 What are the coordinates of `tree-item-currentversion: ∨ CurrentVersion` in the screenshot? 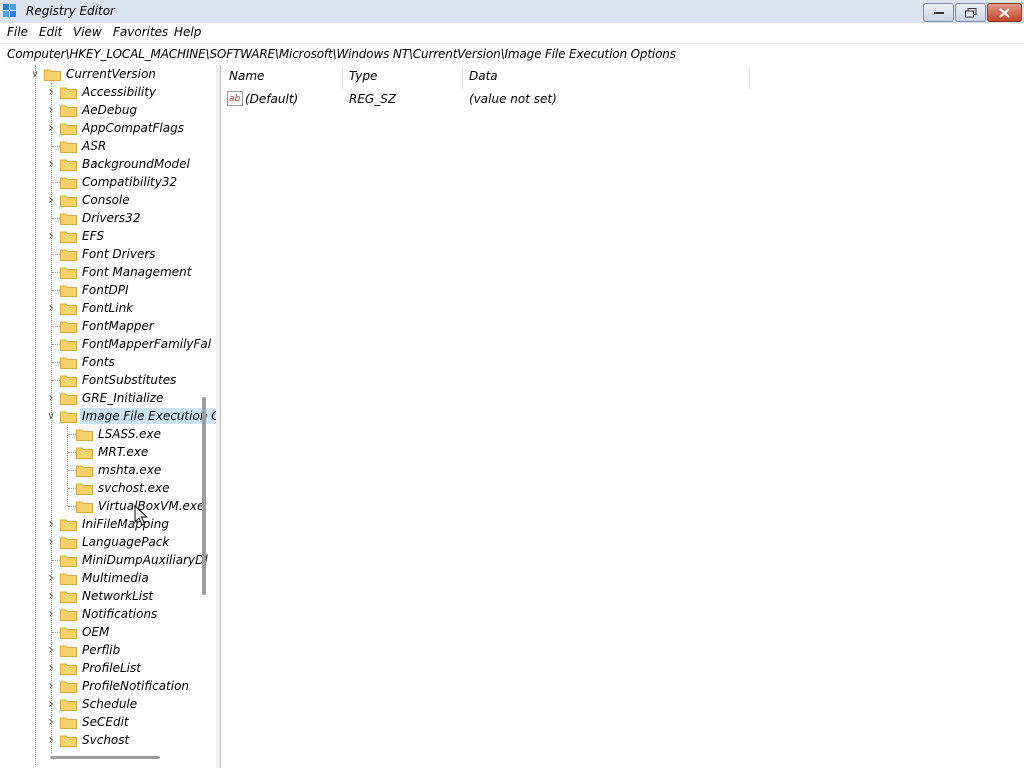 It's located at (93, 74).